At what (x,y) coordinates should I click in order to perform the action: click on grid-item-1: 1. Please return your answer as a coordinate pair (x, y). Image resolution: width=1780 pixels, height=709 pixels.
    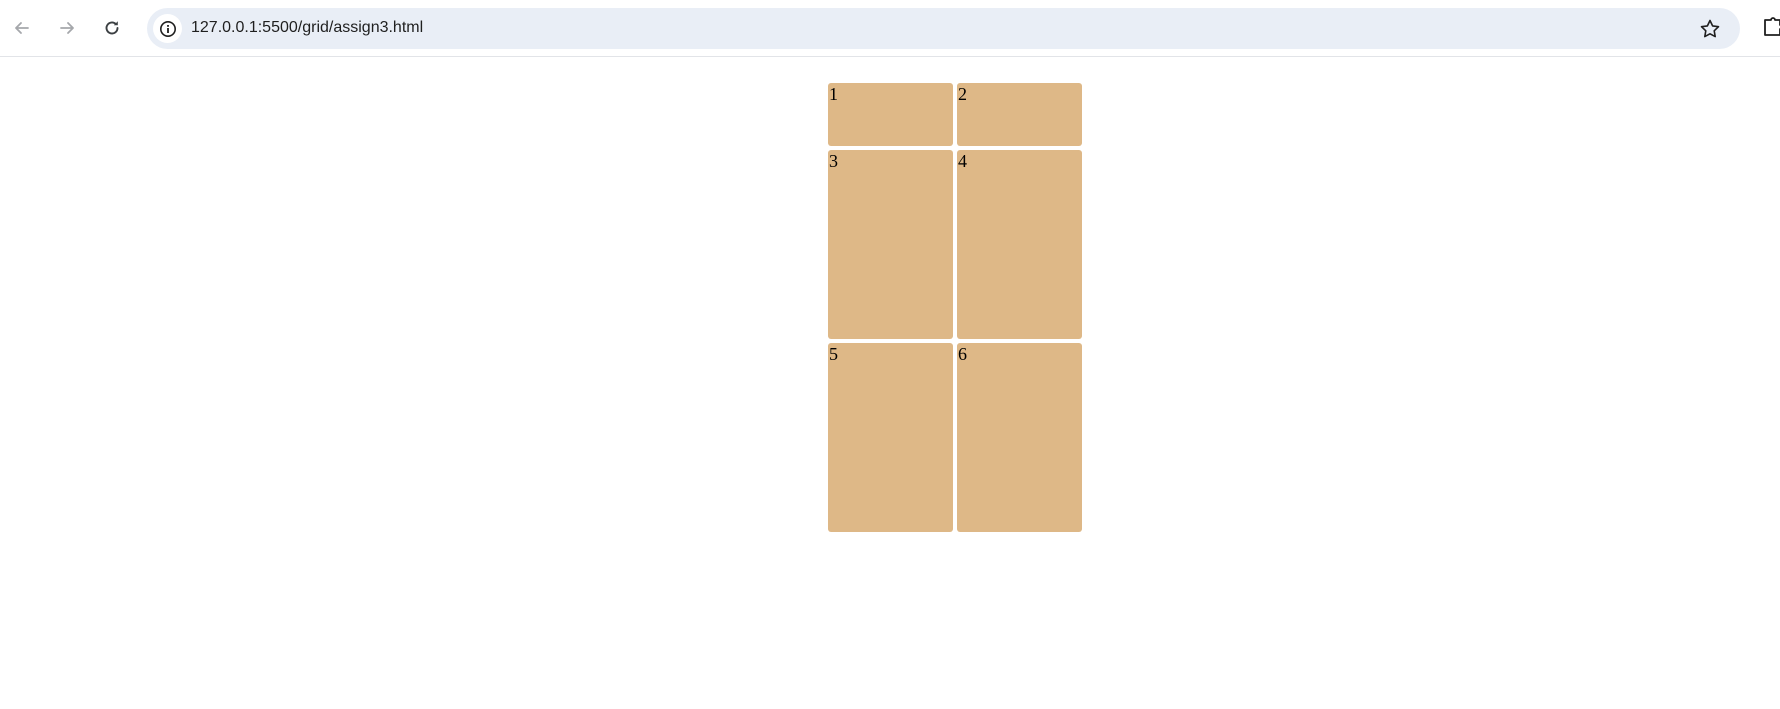
    Looking at the image, I should click on (890, 114).